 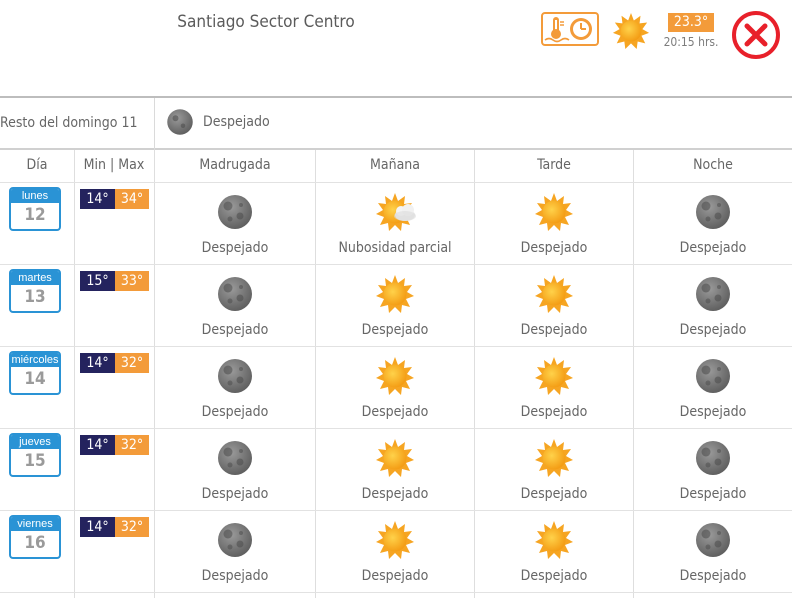 I want to click on update-time: 20:15 hrs., so click(x=691, y=42).